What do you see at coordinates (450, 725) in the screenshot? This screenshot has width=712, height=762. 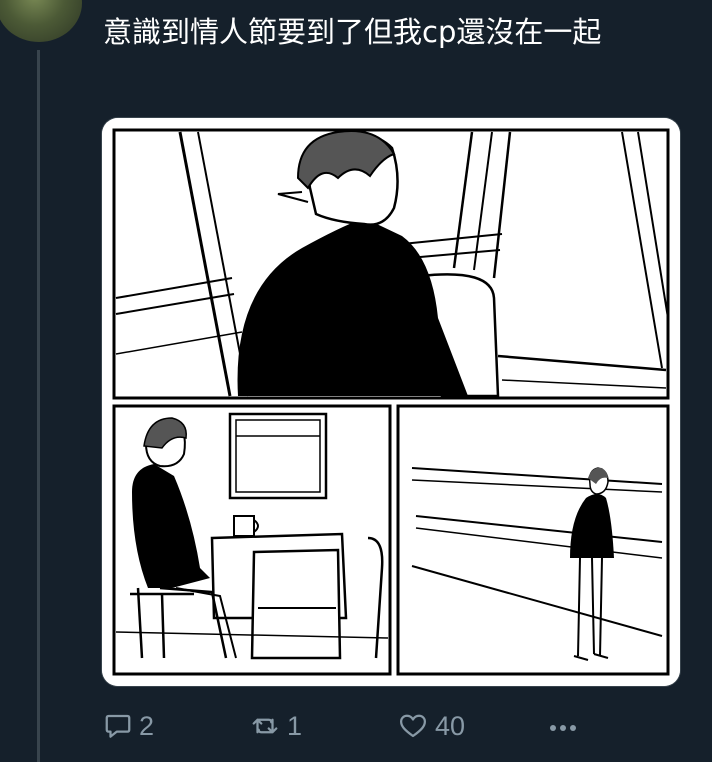 I see `like-count: 40` at bounding box center [450, 725].